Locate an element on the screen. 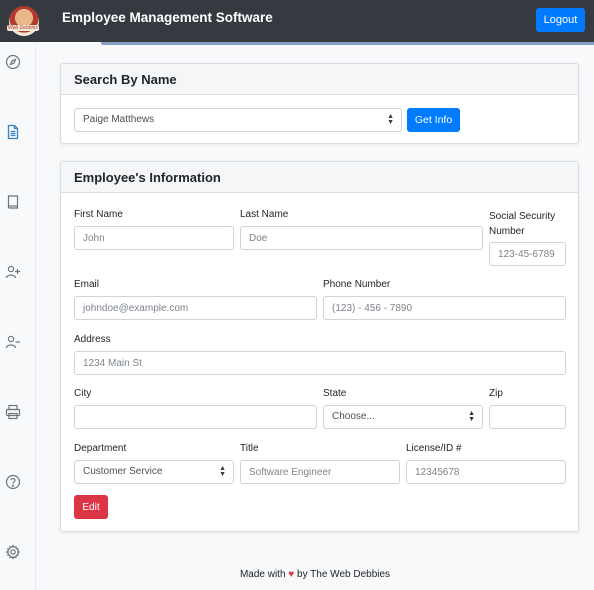  logo-text: Web Debbies is located at coordinates (23, 28).